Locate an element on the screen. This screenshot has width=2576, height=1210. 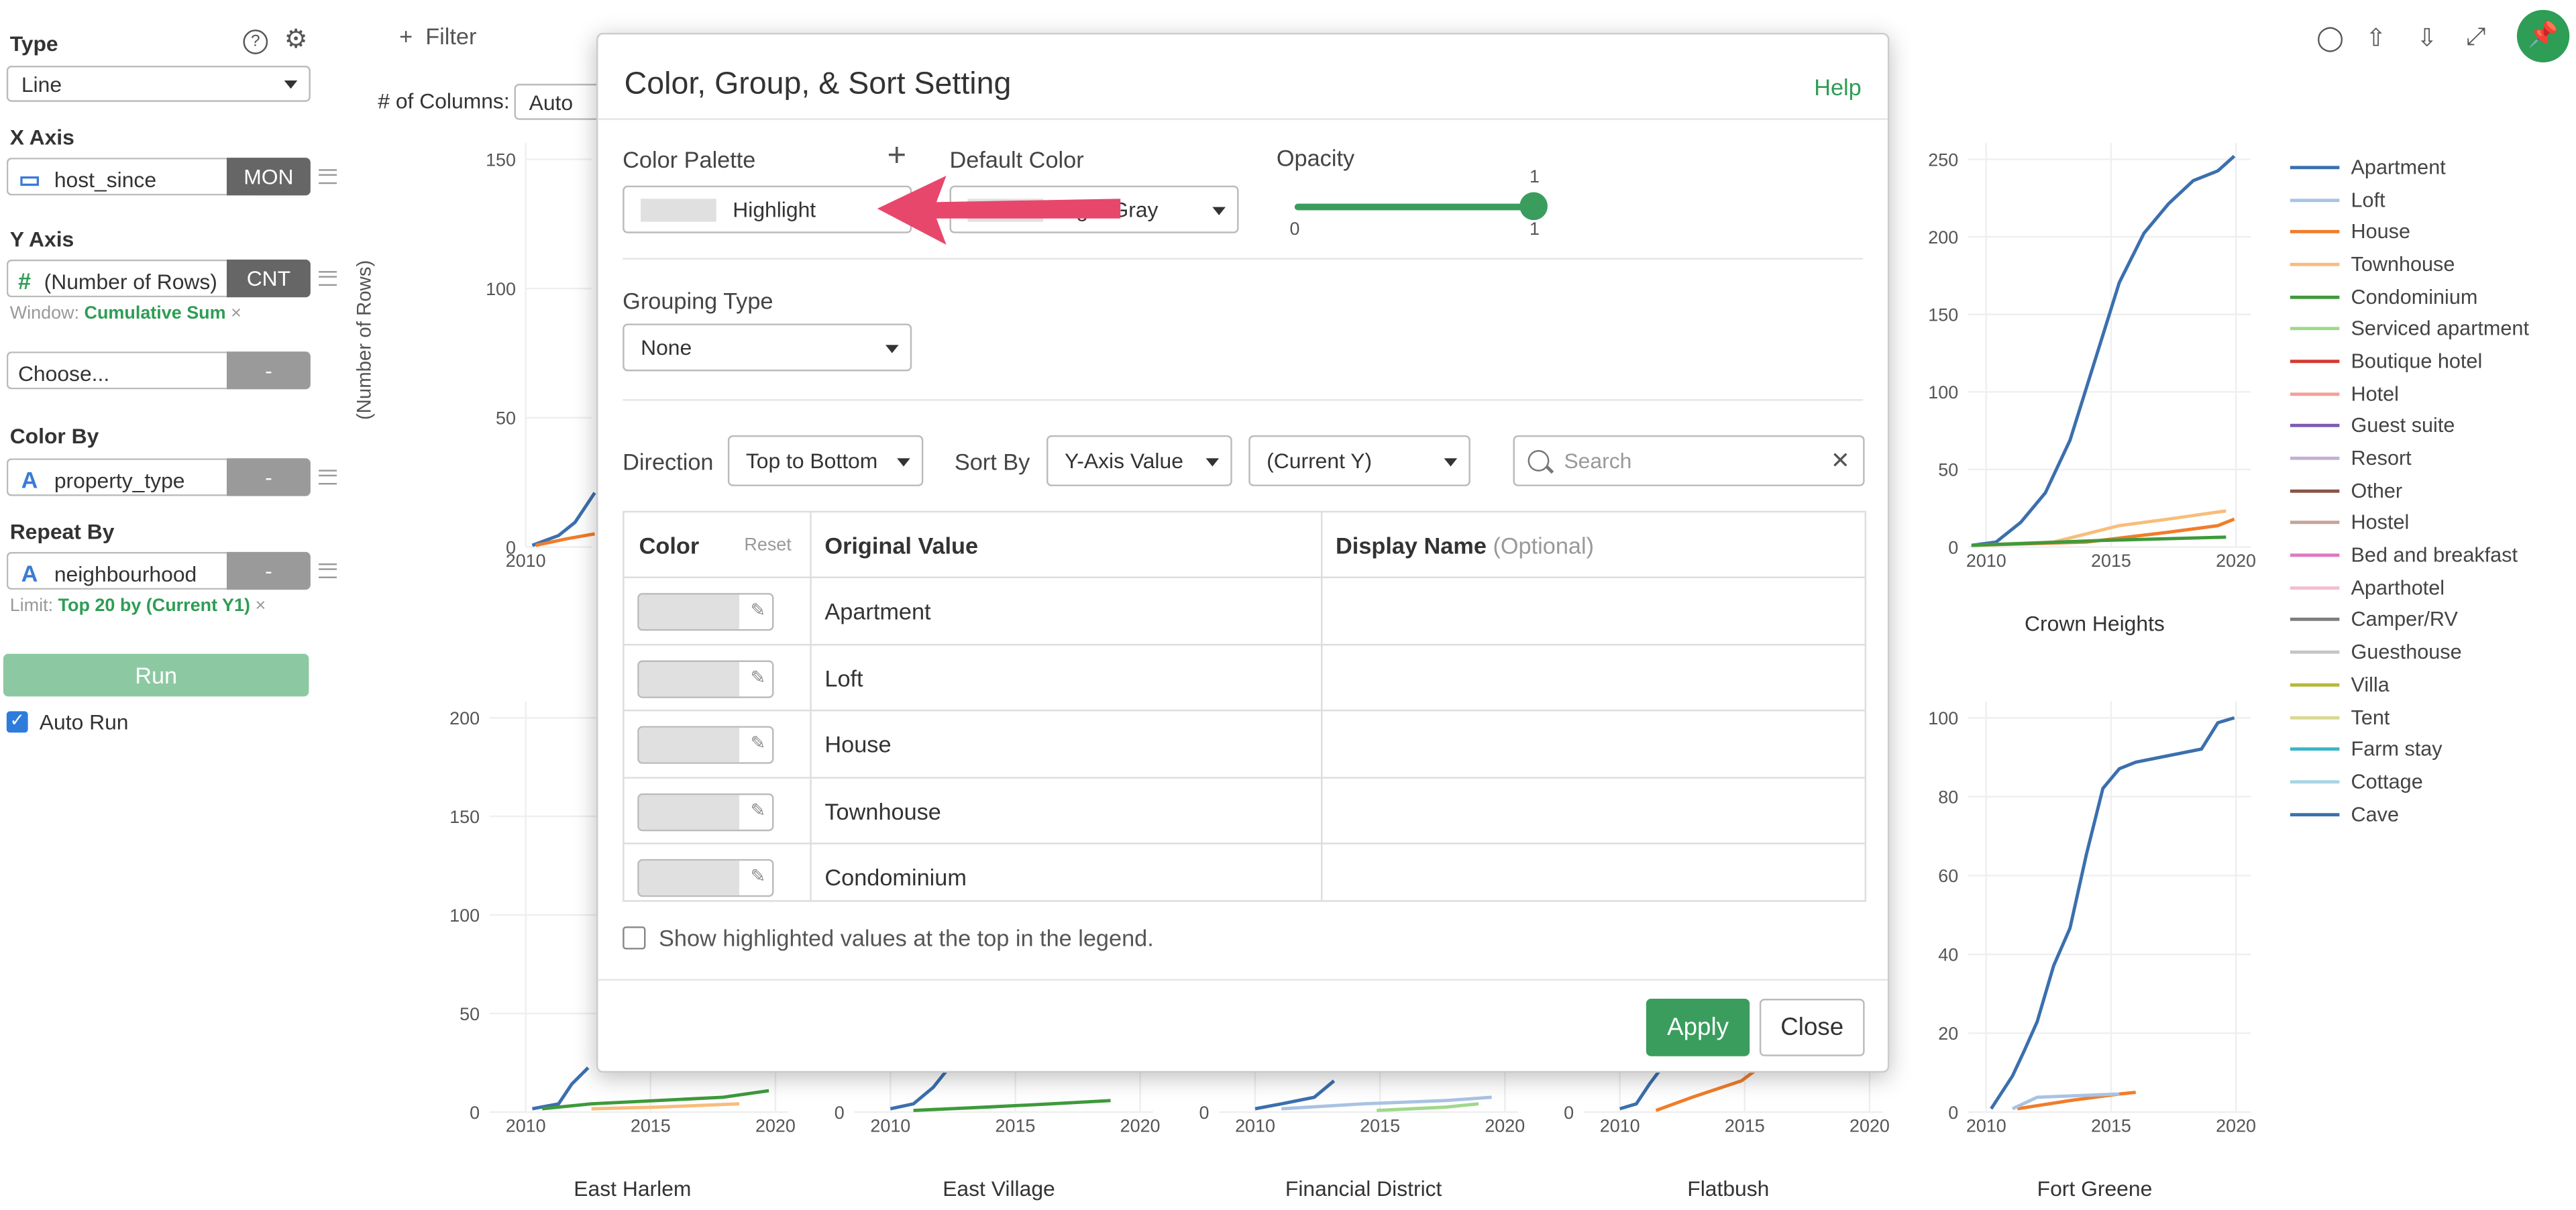
legend-item: Boutique hotel is located at coordinates (2409, 362).